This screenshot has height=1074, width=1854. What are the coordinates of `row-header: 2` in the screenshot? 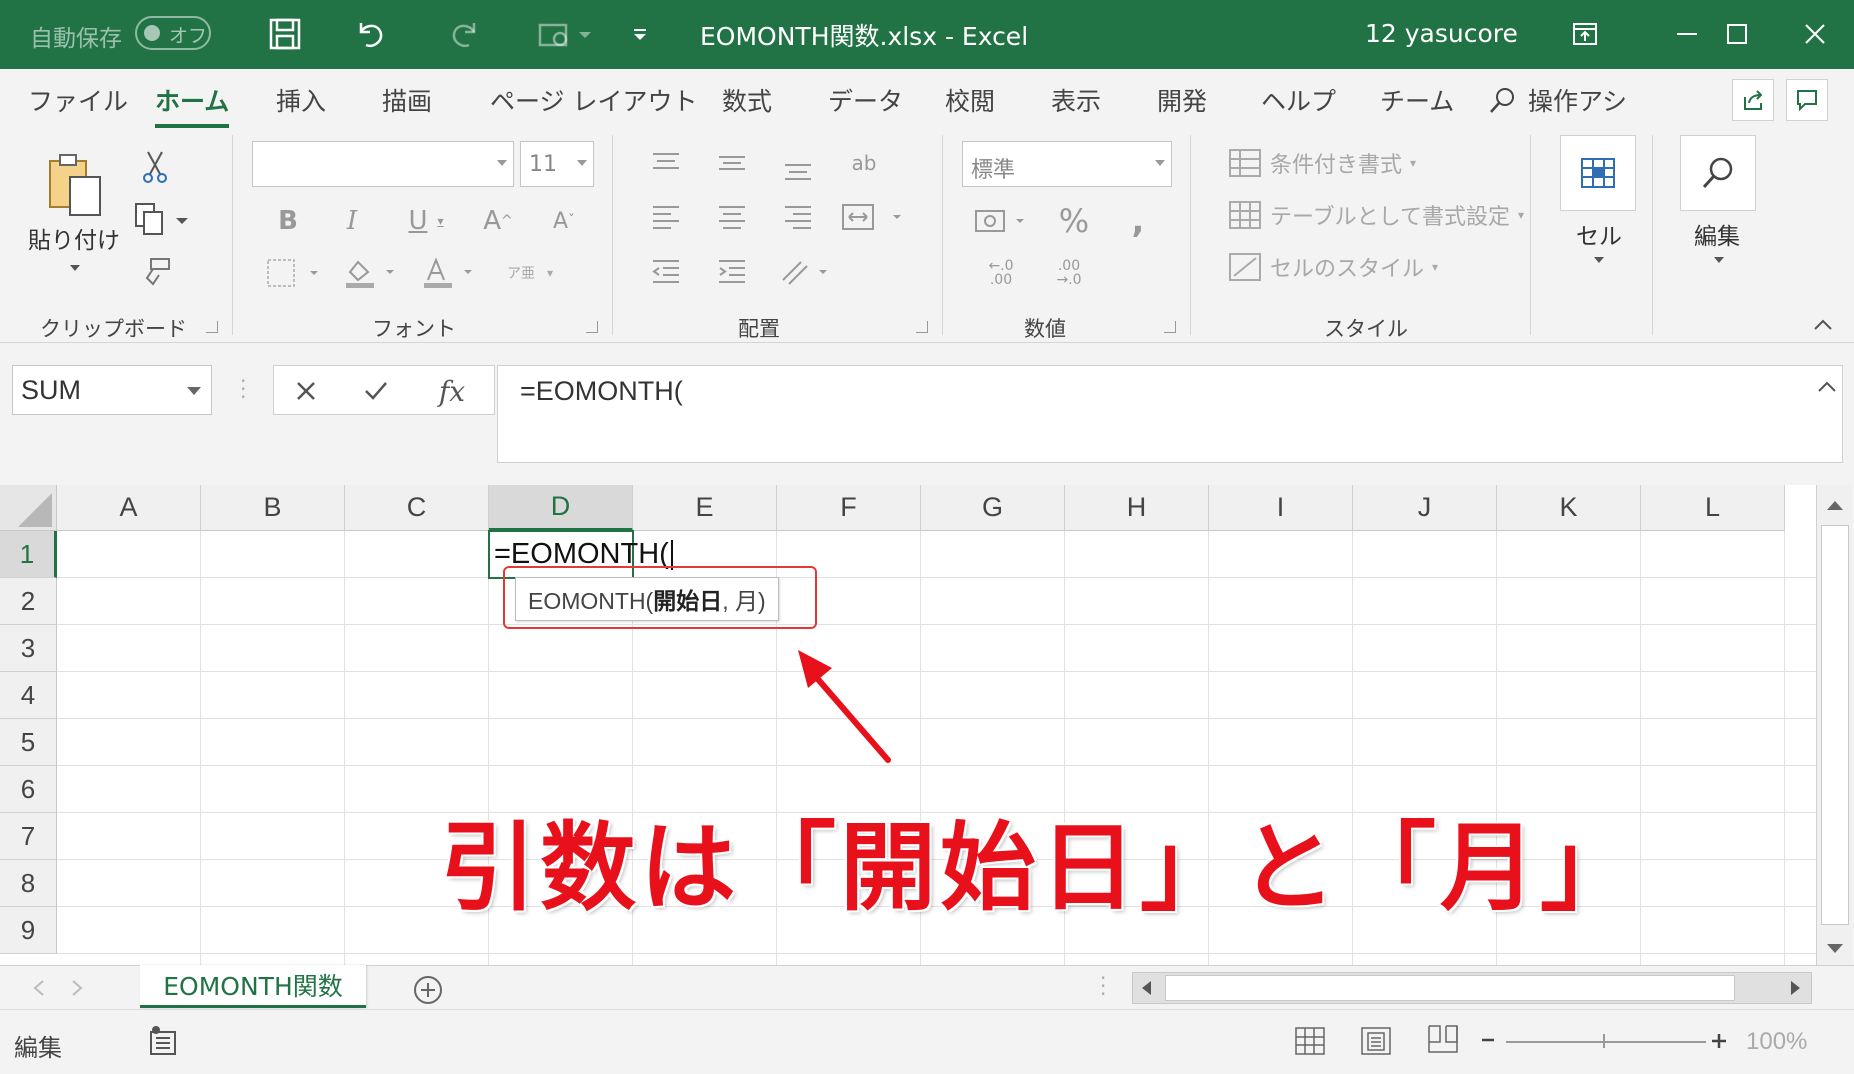 It's located at (28, 601).